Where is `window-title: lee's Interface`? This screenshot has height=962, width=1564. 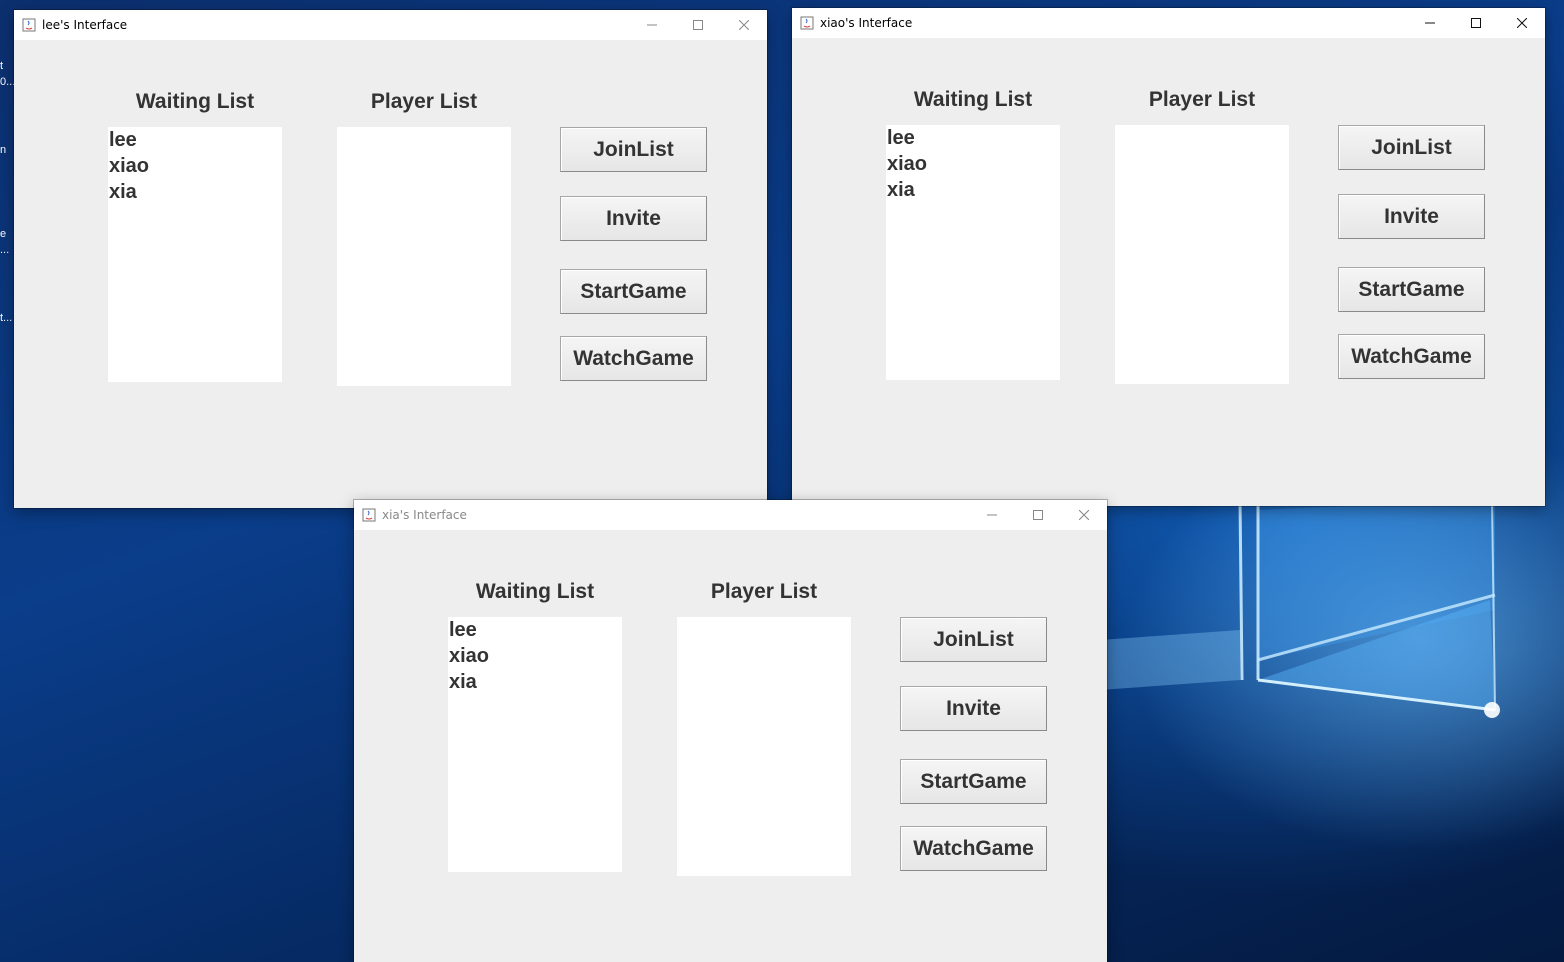 window-title: lee's Interface is located at coordinates (85, 25).